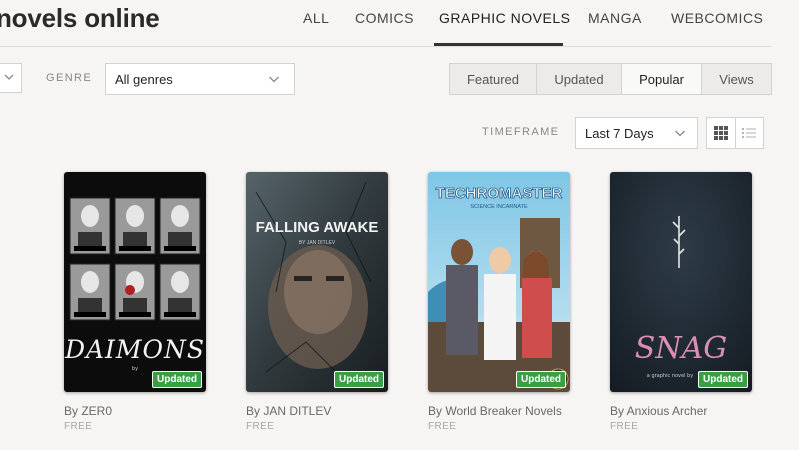 The height and width of the screenshot is (450, 799). I want to click on book-author: By ZER0, so click(88, 411).